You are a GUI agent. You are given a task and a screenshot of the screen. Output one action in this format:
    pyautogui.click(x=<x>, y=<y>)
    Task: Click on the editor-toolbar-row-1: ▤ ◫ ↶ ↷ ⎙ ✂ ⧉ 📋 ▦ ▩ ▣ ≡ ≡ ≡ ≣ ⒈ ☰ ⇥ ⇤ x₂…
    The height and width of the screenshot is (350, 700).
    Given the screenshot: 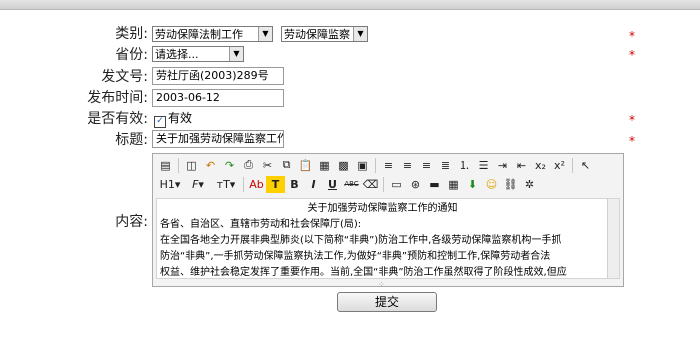 What is the action you would take?
    pyautogui.click(x=375, y=165)
    